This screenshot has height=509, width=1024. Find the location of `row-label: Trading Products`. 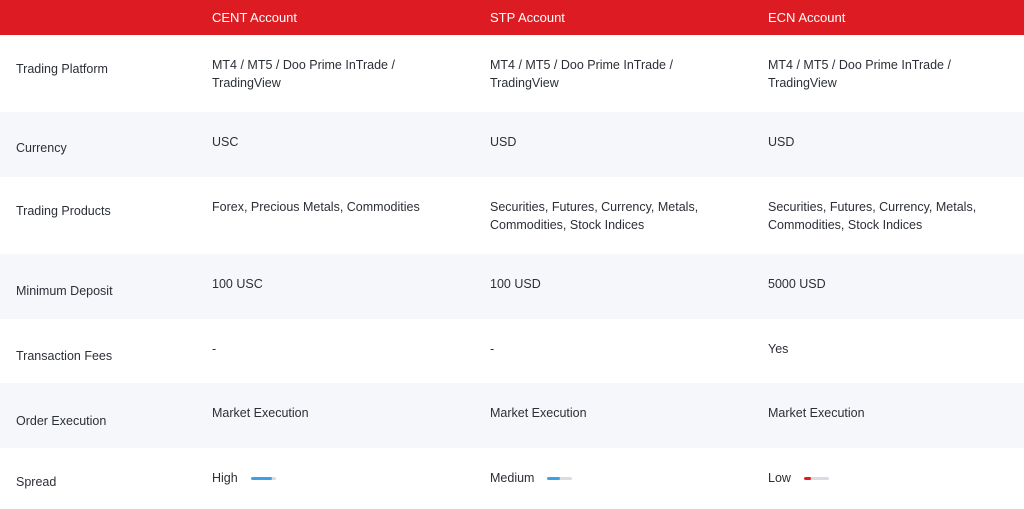

row-label: Trading Products is located at coordinates (63, 210).